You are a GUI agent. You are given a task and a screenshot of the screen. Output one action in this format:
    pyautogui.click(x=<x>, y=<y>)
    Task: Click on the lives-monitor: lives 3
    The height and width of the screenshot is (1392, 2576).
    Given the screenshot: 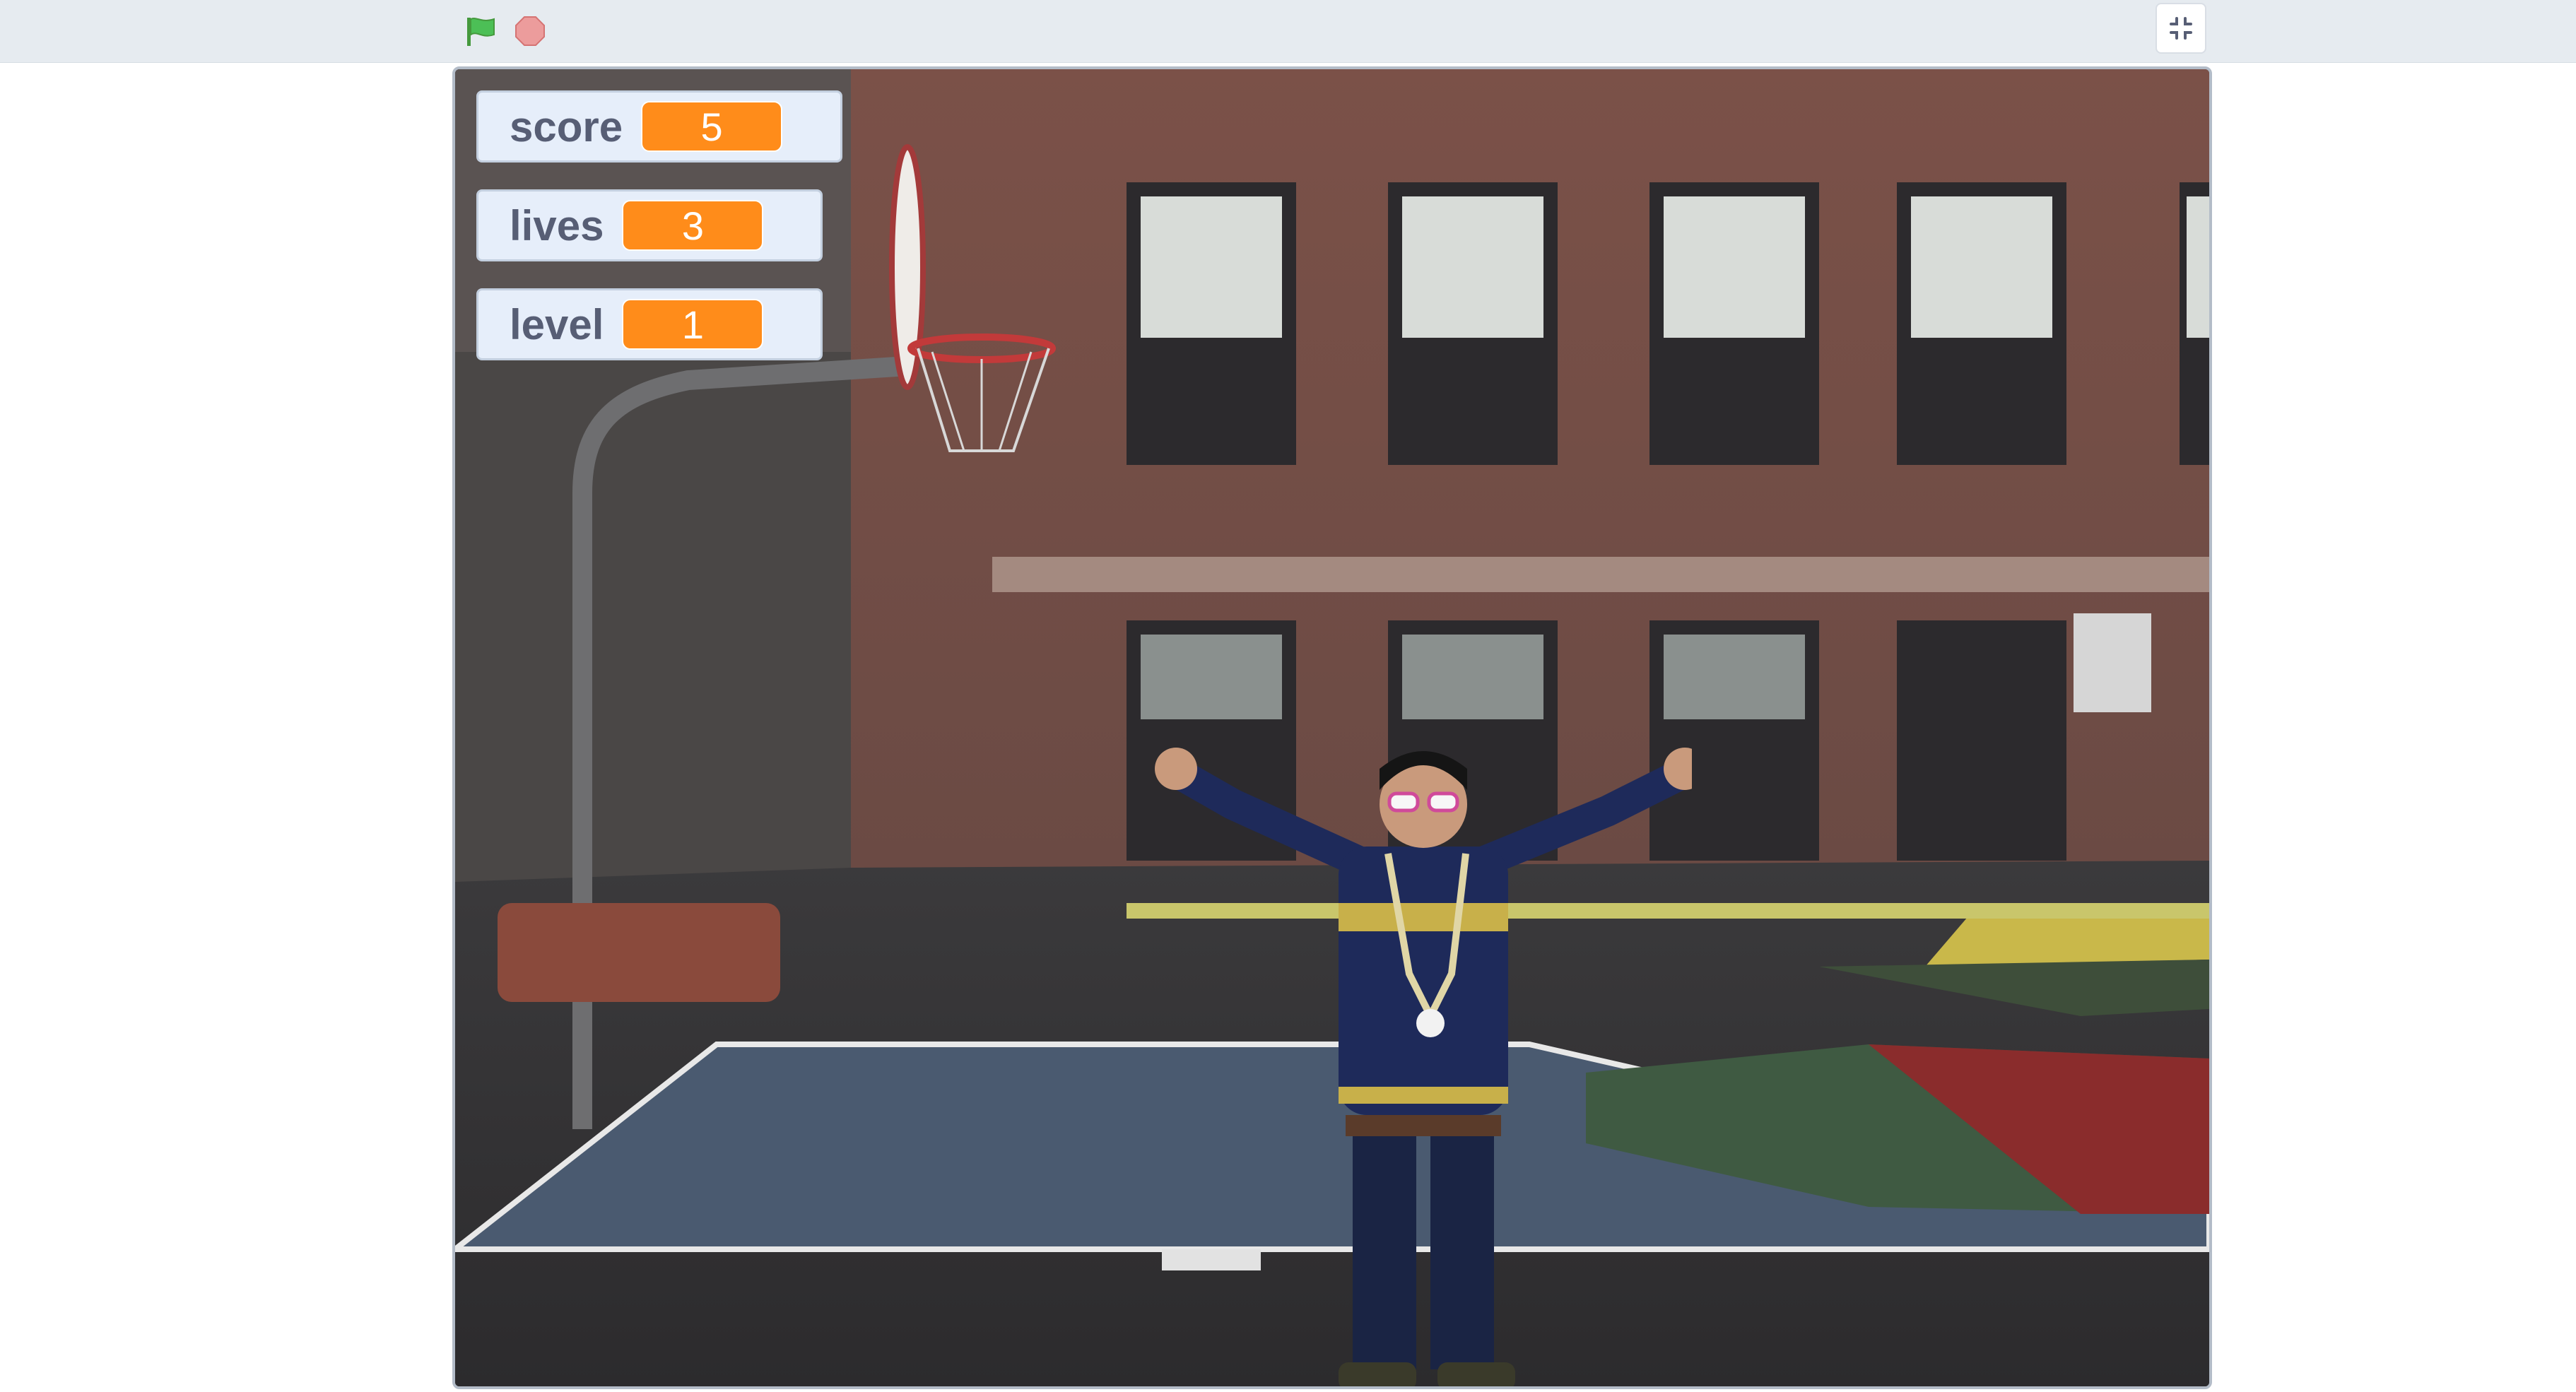 What is the action you would take?
    pyautogui.click(x=649, y=225)
    